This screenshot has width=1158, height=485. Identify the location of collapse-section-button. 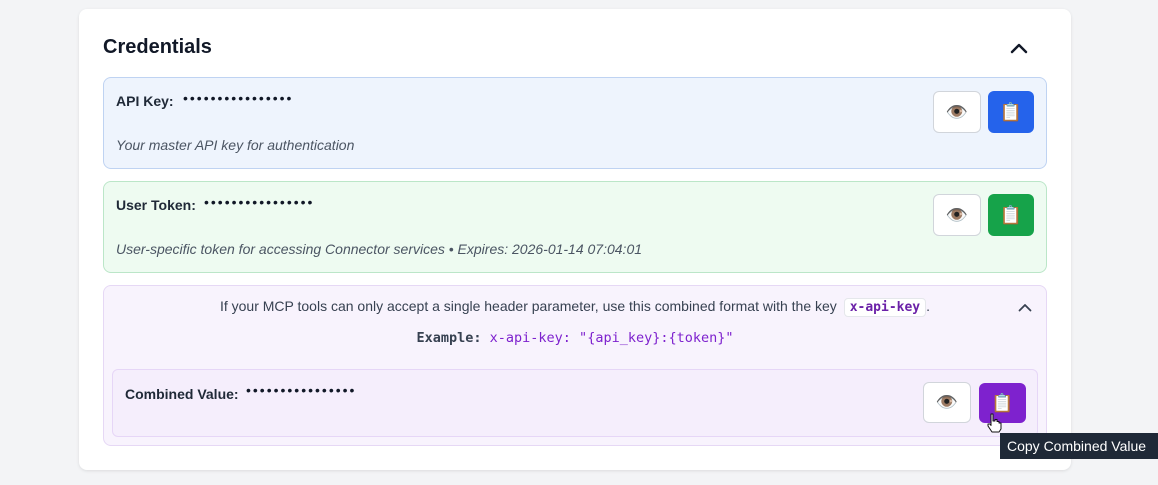
(1019, 48).